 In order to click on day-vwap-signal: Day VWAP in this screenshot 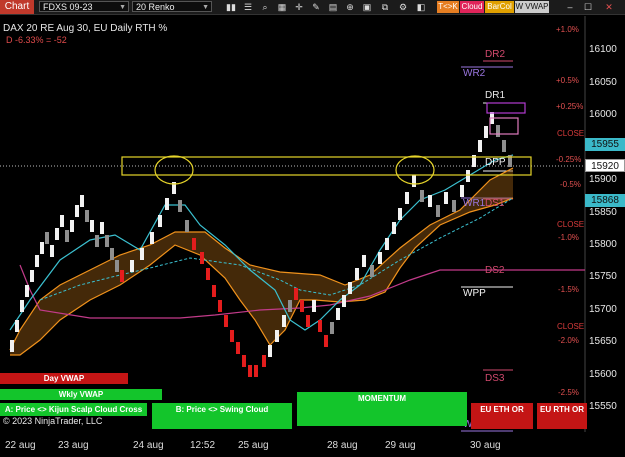, I will do `click(64, 378)`.